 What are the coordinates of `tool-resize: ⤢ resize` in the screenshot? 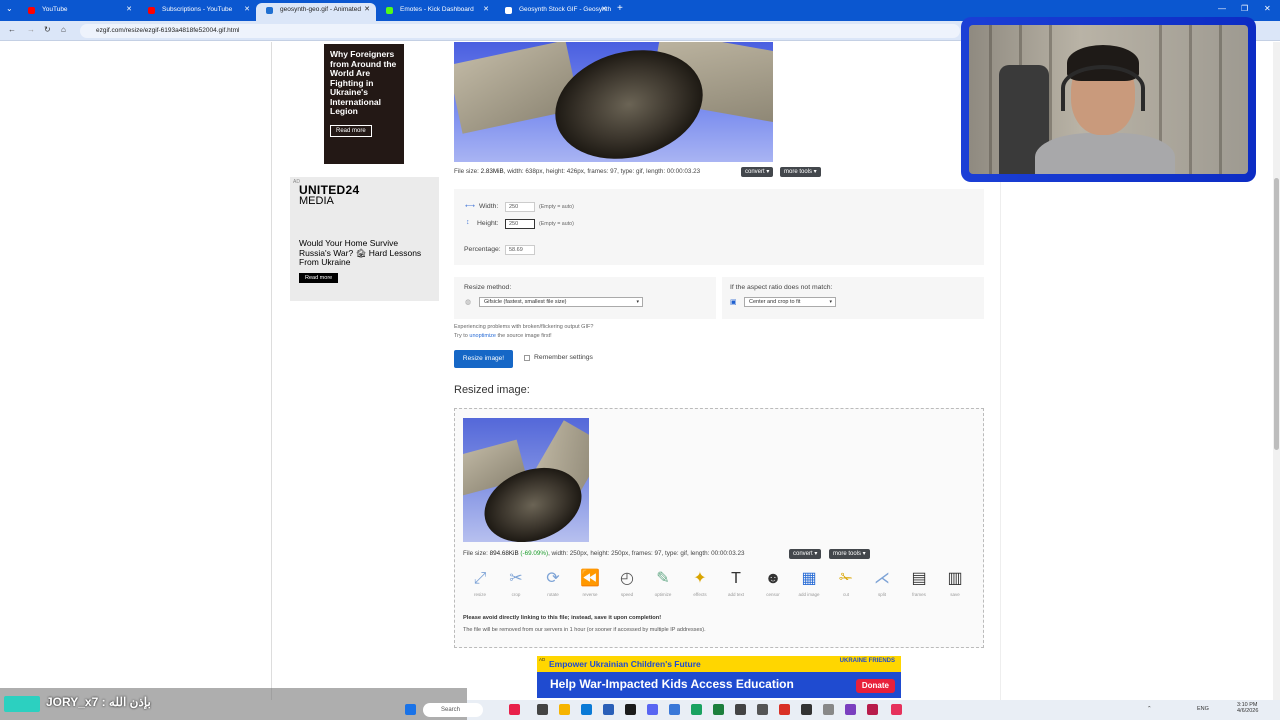 It's located at (480, 583).